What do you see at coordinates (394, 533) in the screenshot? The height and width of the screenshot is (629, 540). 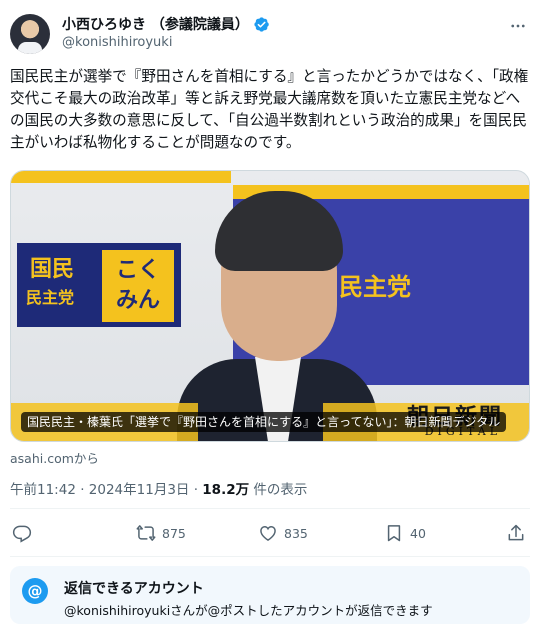 I see `bookmark-icon` at bounding box center [394, 533].